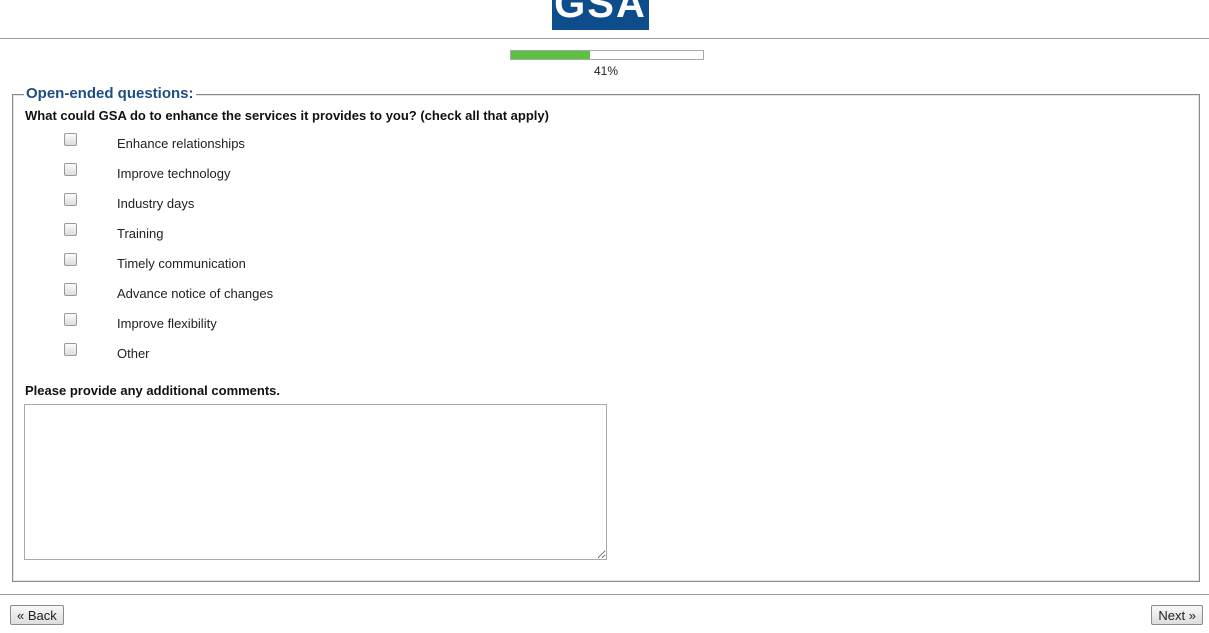 The height and width of the screenshot is (633, 1209). Describe the element at coordinates (607, 55) in the screenshot. I see `progress-bar` at that location.